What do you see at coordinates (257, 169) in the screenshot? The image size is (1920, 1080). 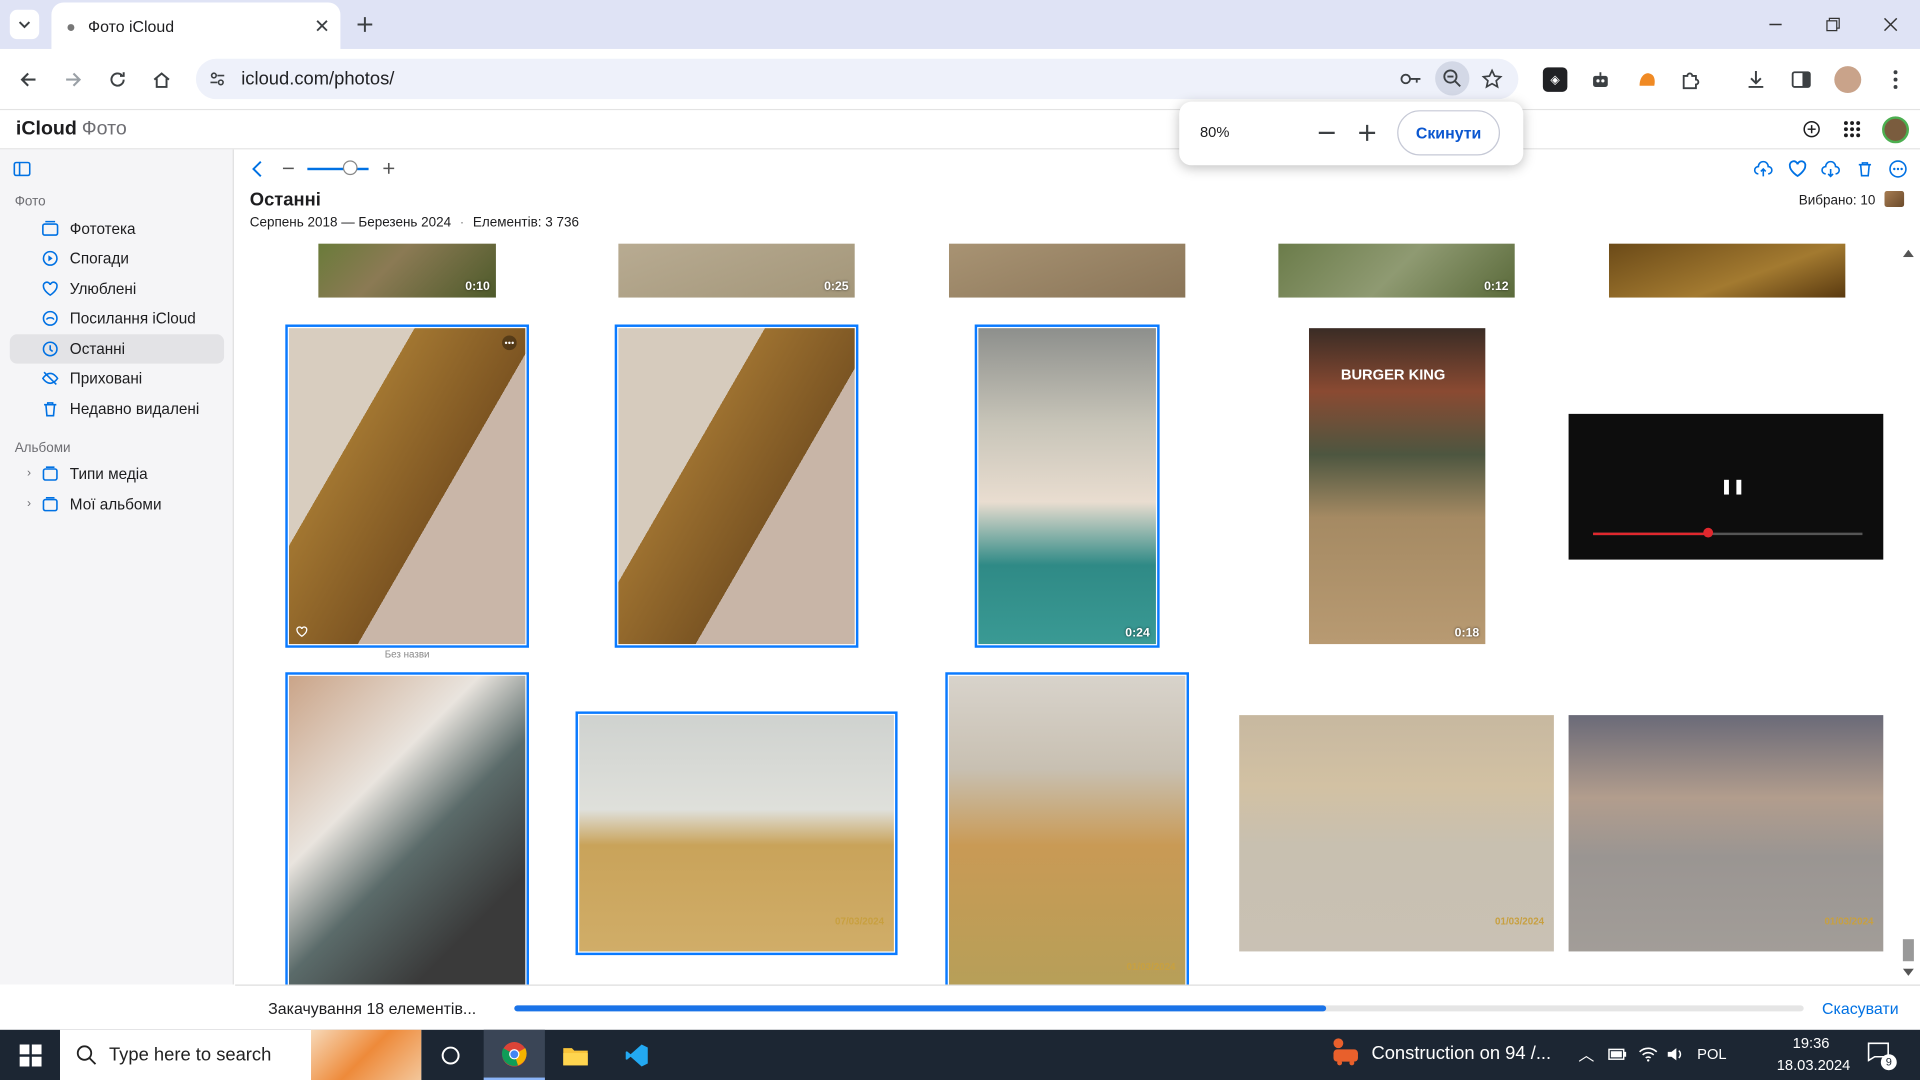 I see `chevron-left-icon` at bounding box center [257, 169].